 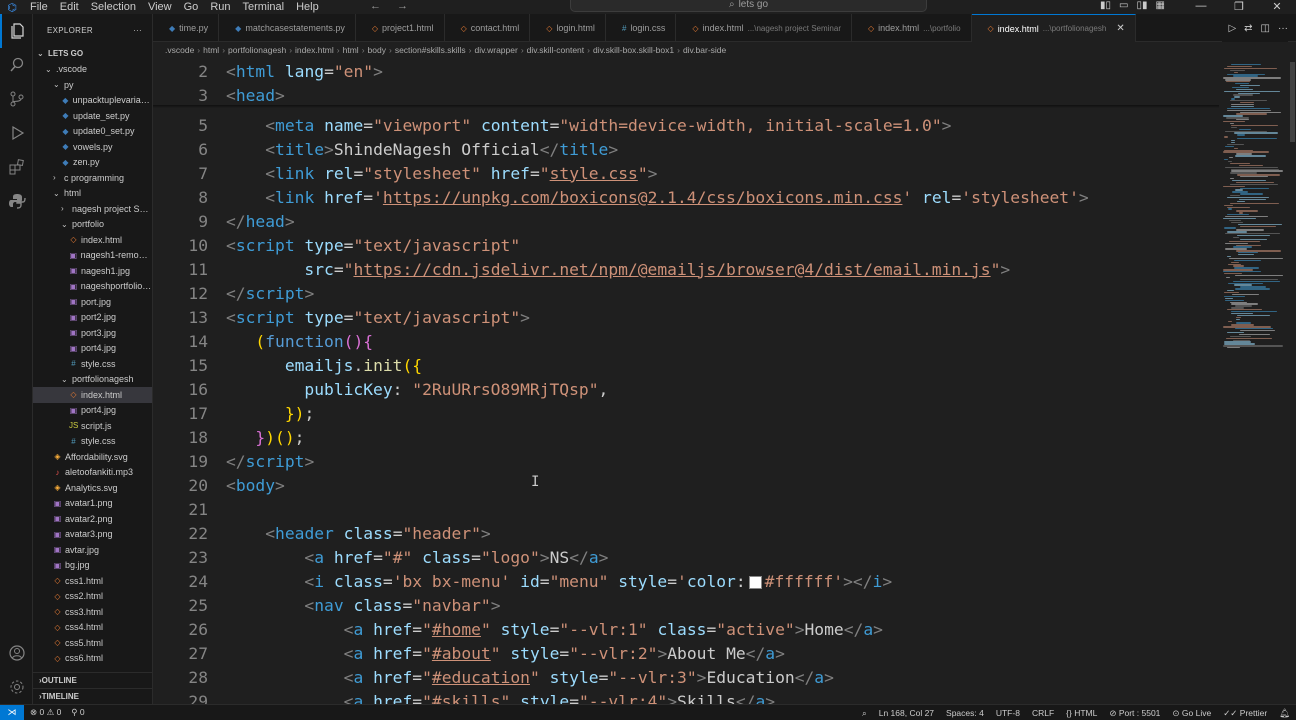 I want to click on file-item: ▣ bg.jpg, so click(x=92, y=566).